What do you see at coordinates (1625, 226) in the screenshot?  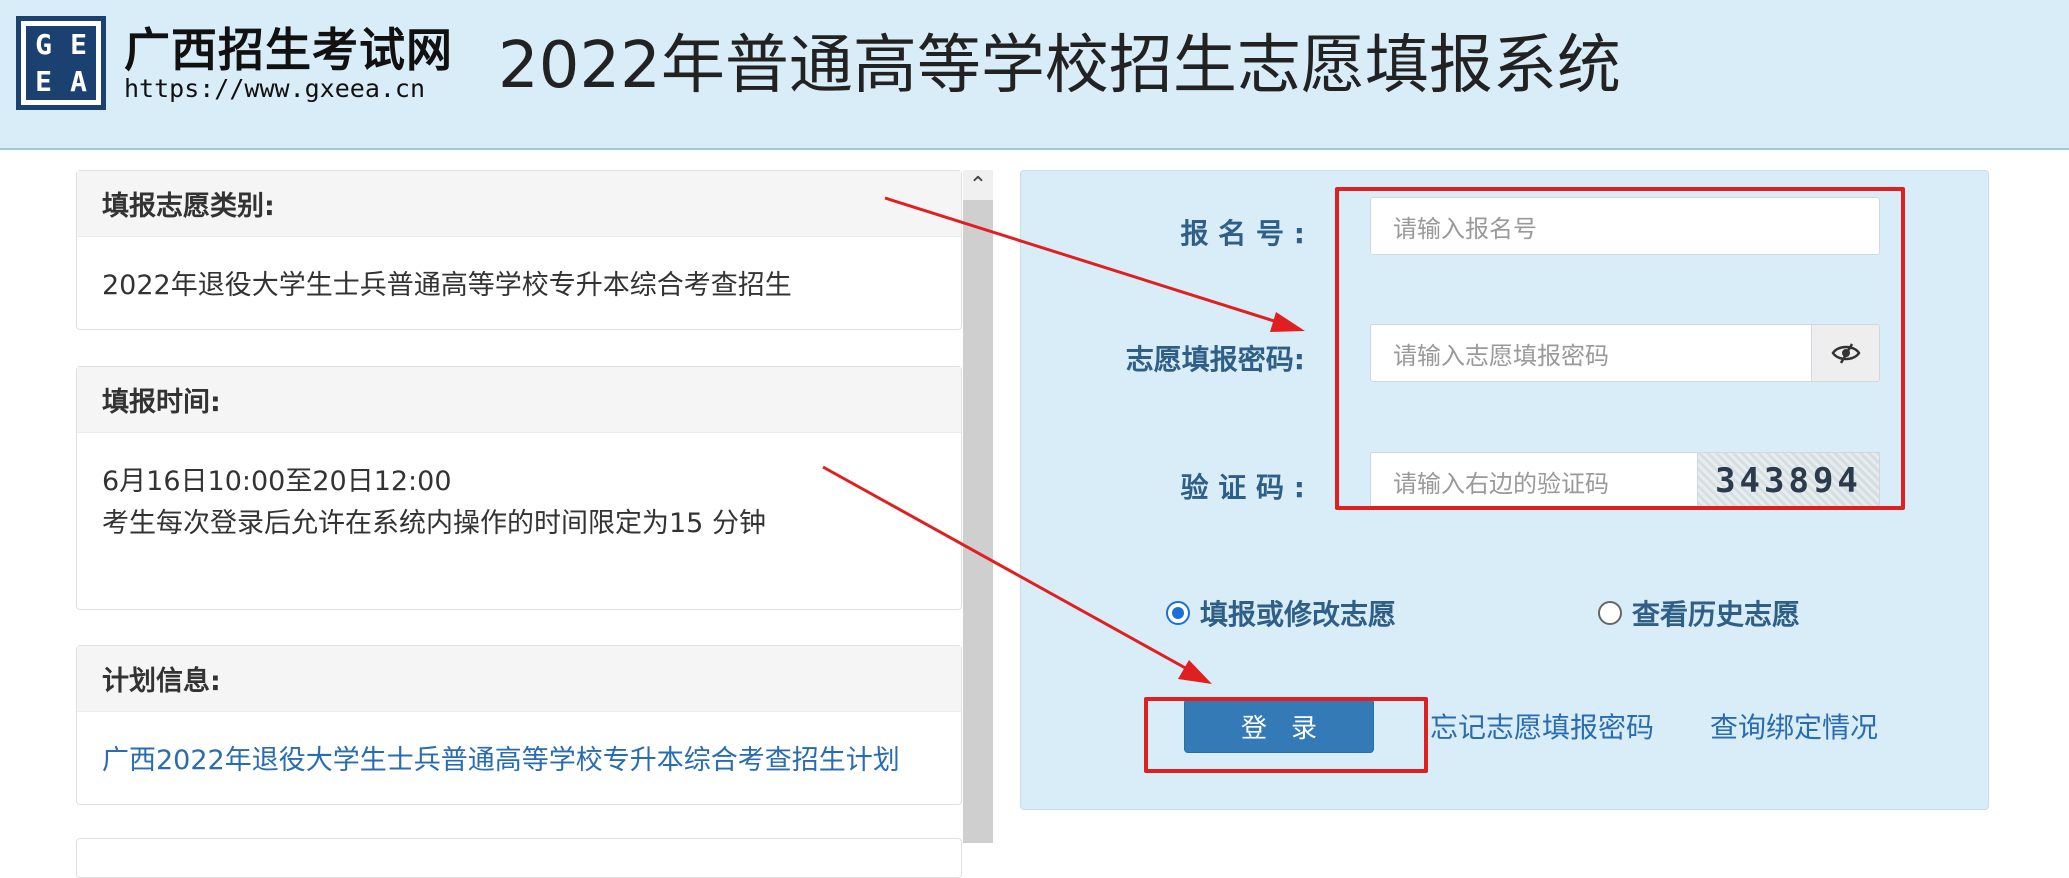 I see `reg-number-input: 请输入报名号` at bounding box center [1625, 226].